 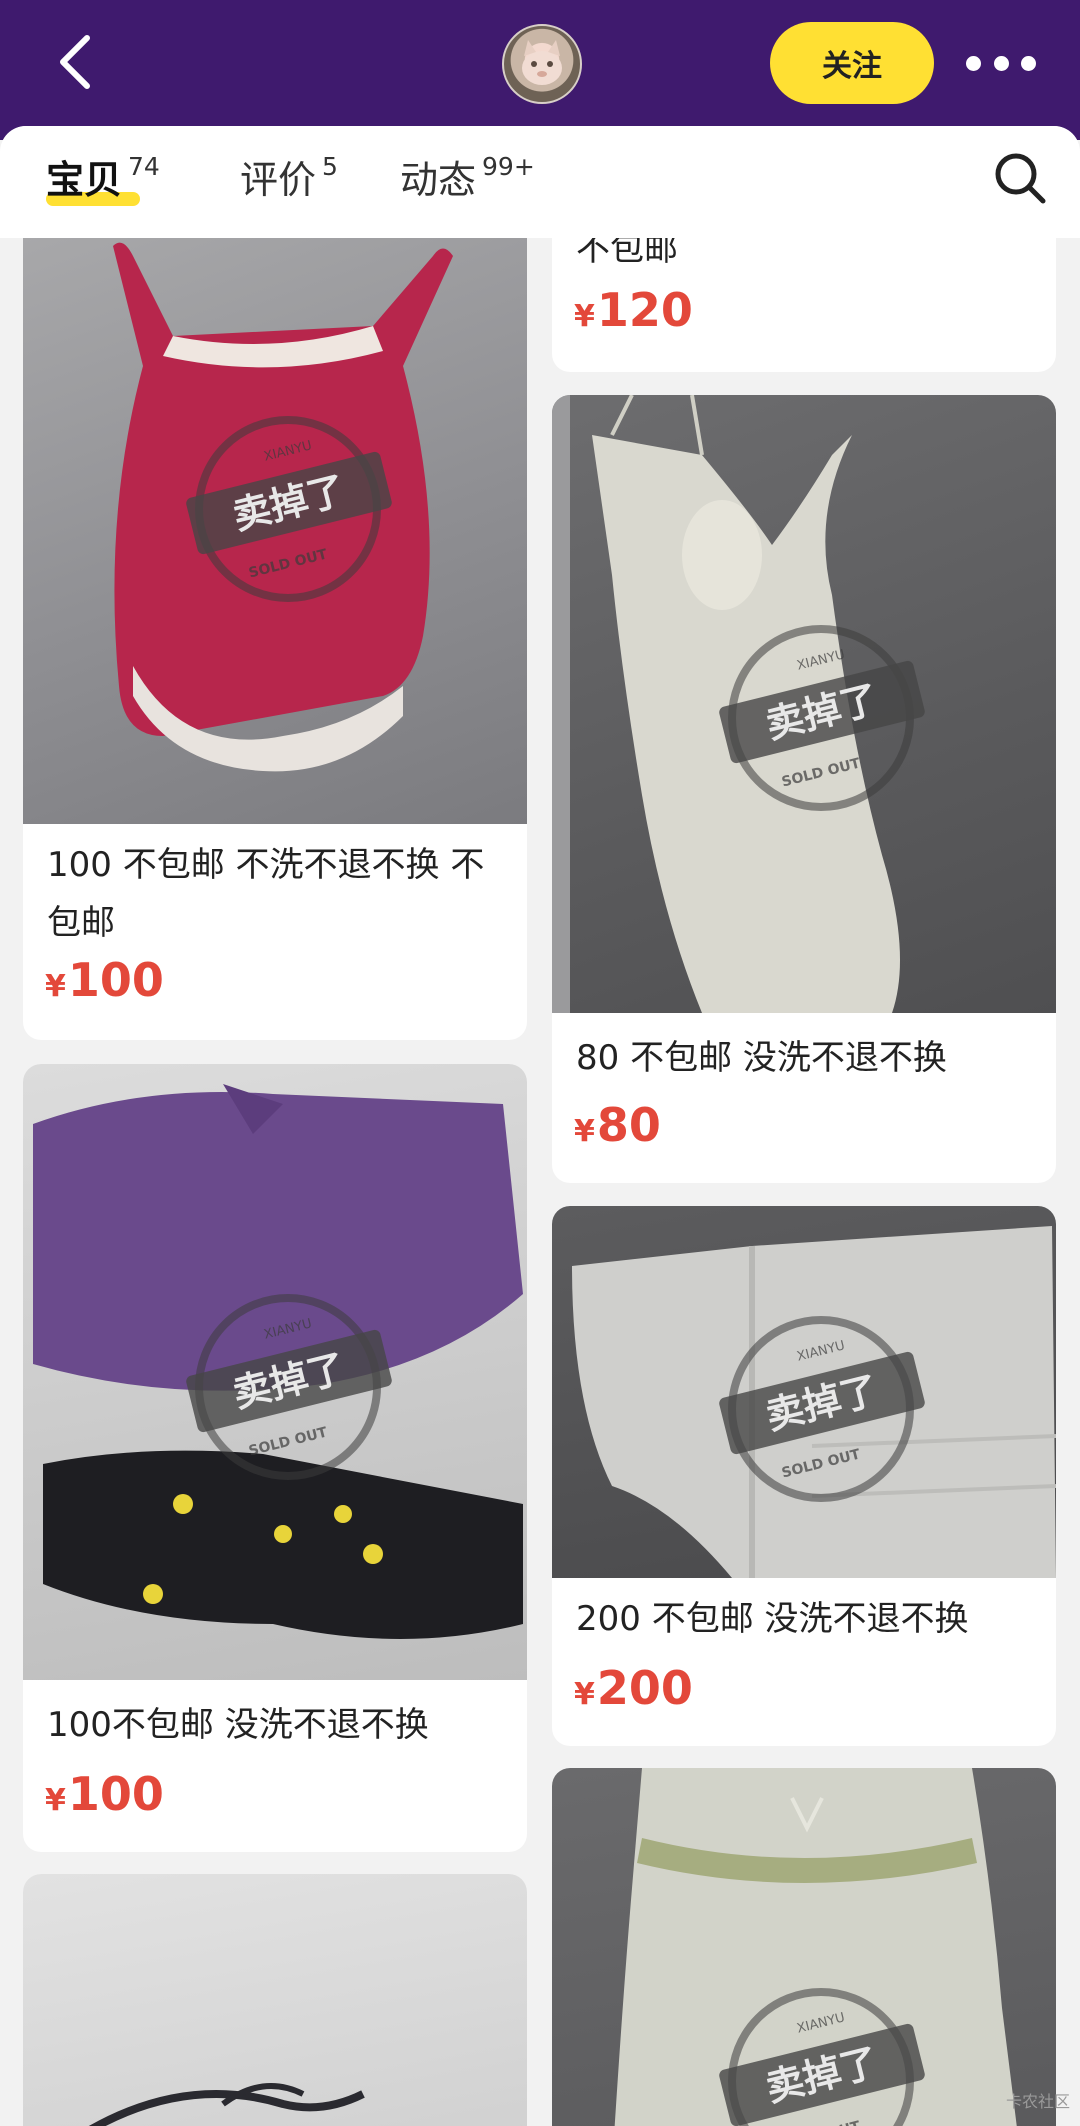 I want to click on product-photo, so click(x=275, y=2000).